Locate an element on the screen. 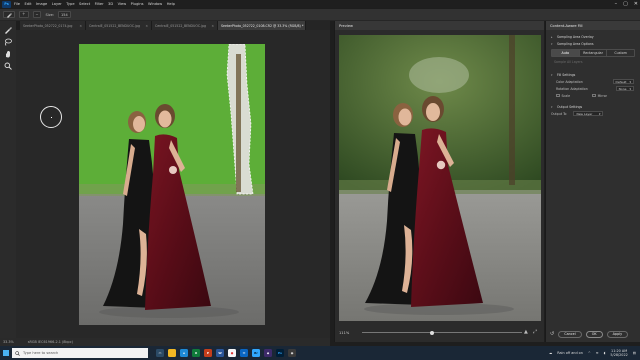 Image resolution: width=640 pixels, height=360 pixels. mirror-checkbox is located at coordinates (594, 95).